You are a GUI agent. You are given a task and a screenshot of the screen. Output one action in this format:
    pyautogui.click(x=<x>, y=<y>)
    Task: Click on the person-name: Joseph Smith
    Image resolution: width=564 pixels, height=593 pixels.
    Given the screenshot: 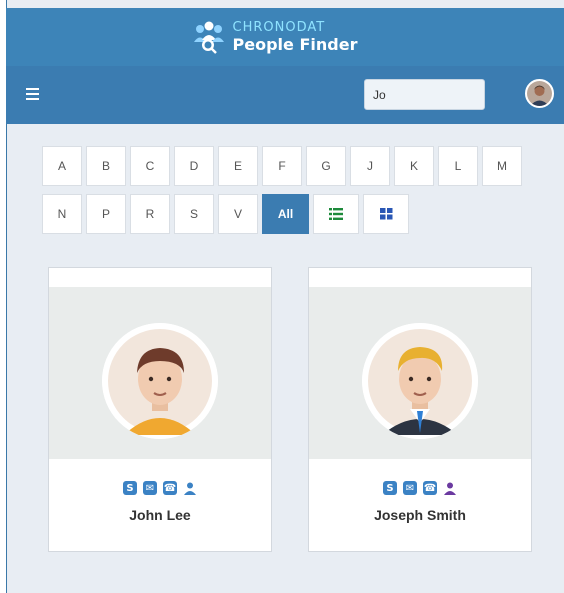 What is the action you would take?
    pyautogui.click(x=420, y=515)
    